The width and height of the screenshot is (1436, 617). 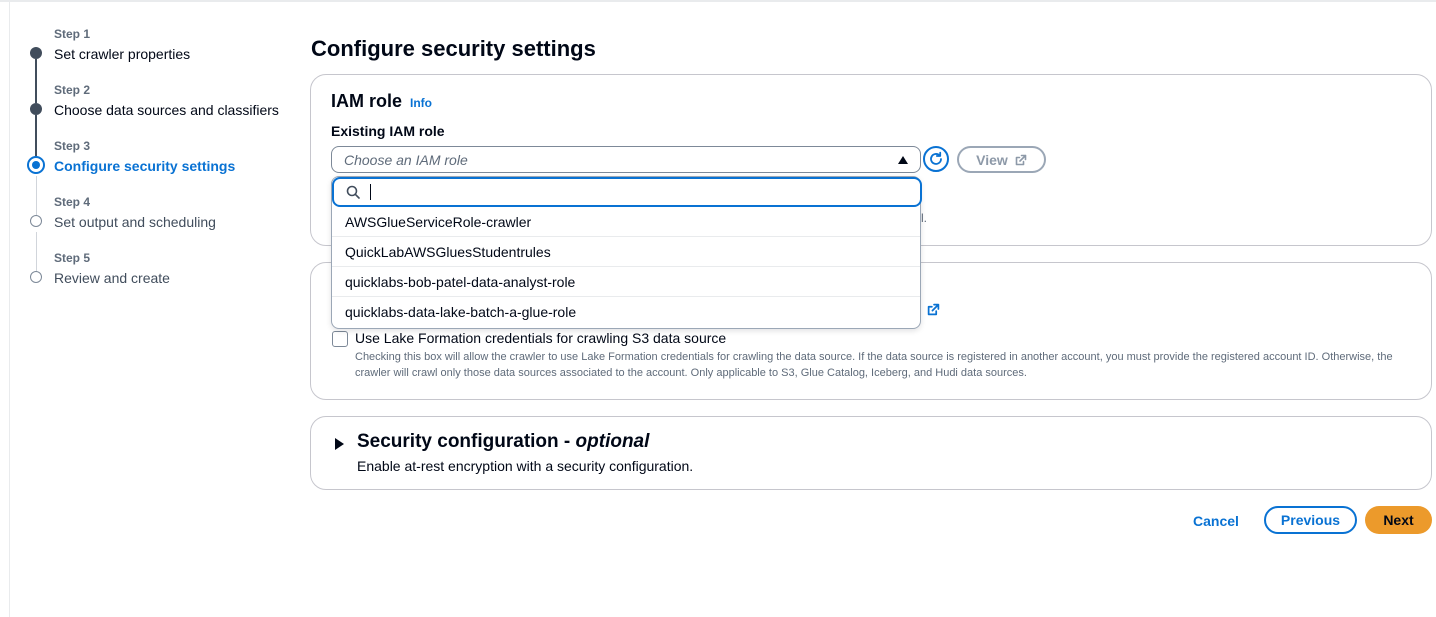 I want to click on info-link: Info, so click(x=421, y=103).